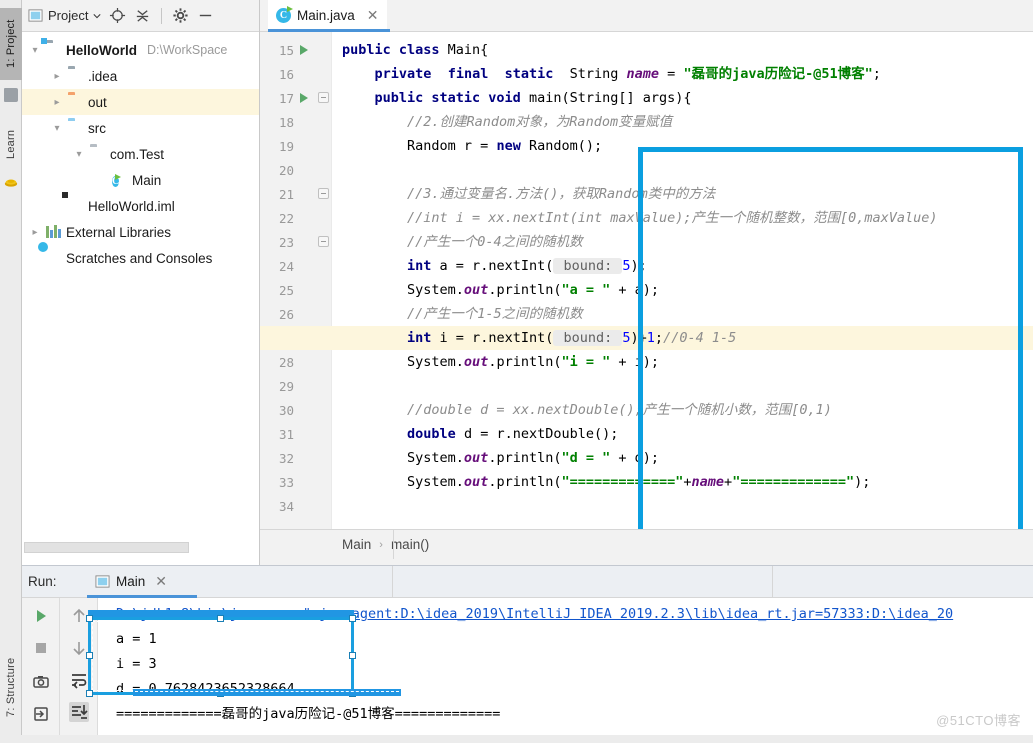 This screenshot has width=1033, height=743. What do you see at coordinates (296, 314) in the screenshot?
I see `gutter-line-26: 26` at bounding box center [296, 314].